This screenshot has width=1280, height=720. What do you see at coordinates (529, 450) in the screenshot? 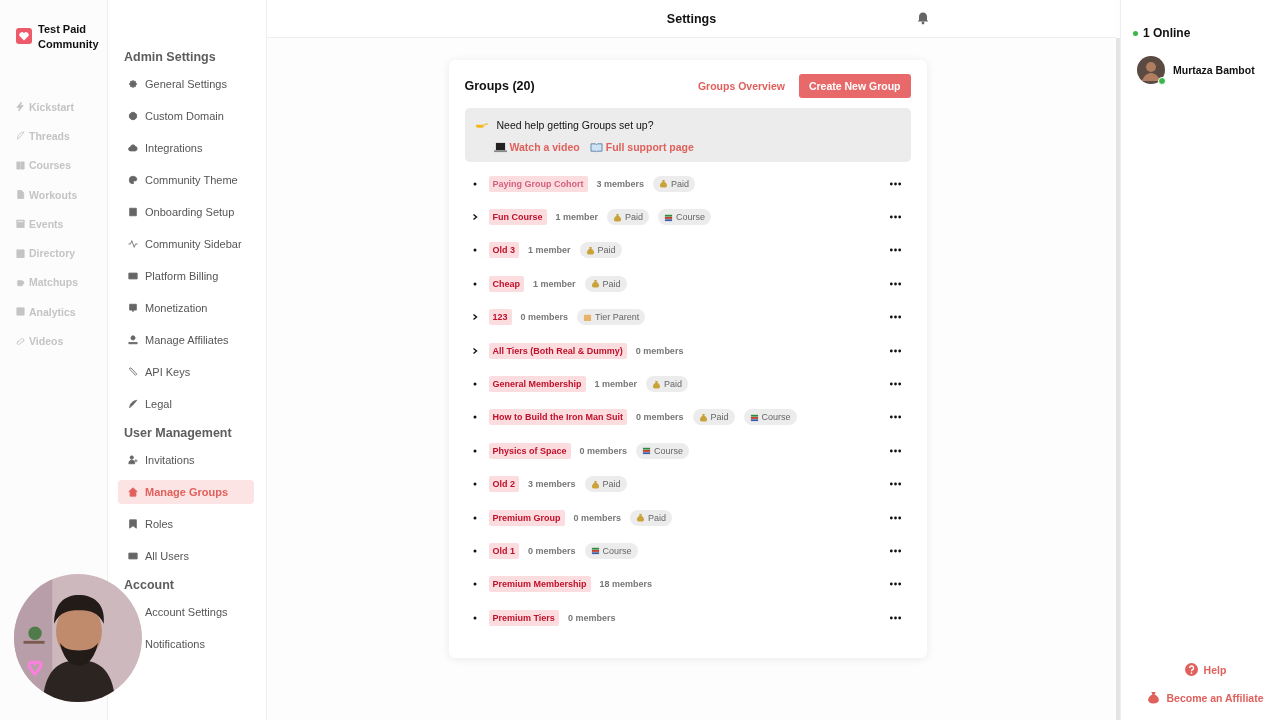
I see `group-tag: Physics of Space` at bounding box center [529, 450].